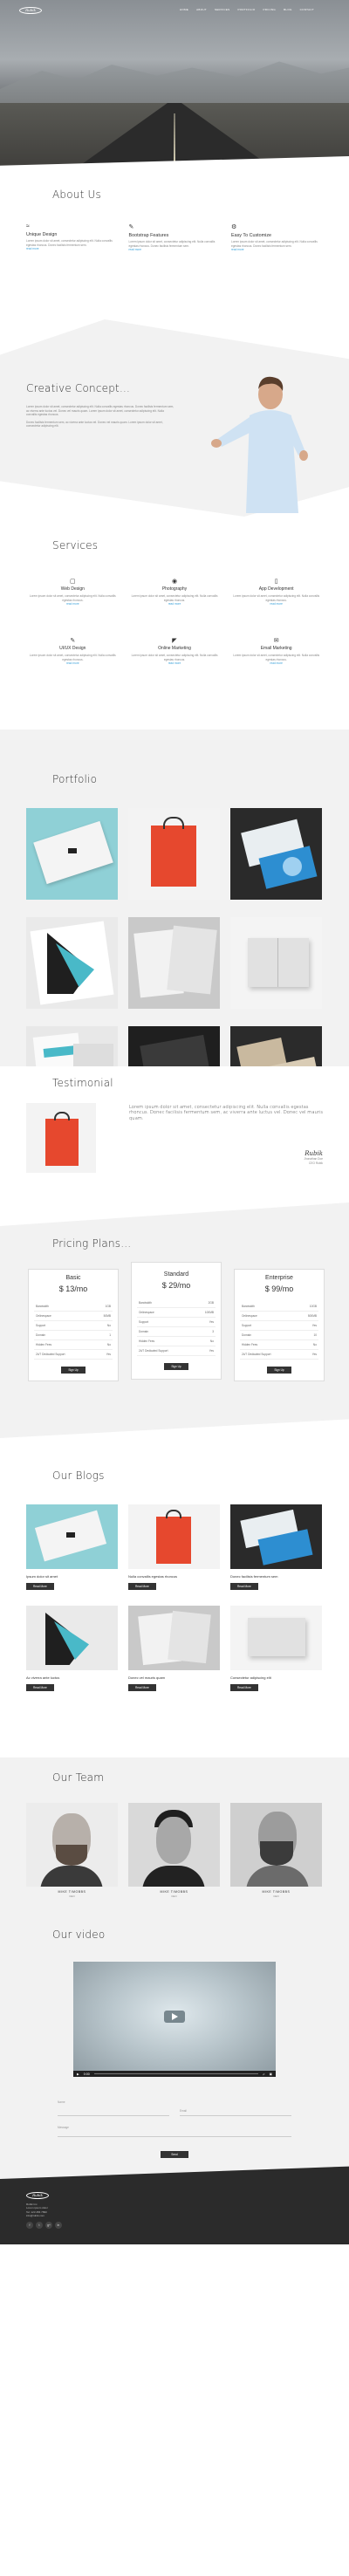 The image size is (349, 2576). What do you see at coordinates (143, 1332) in the screenshot?
I see `feature-label: Domain` at bounding box center [143, 1332].